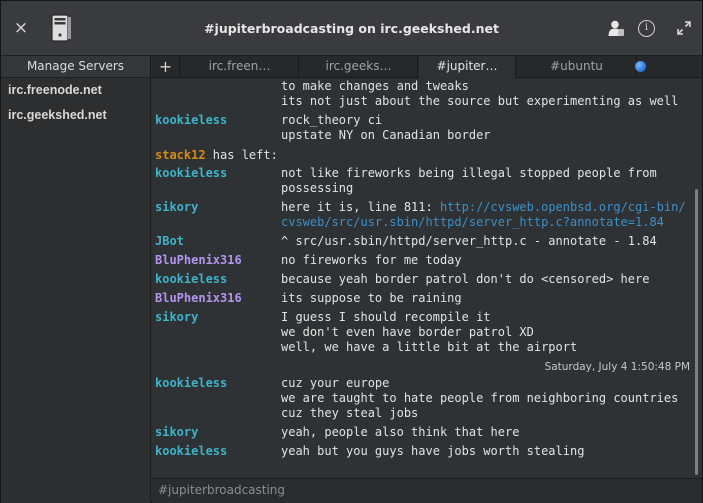 The image size is (703, 503). What do you see at coordinates (166, 67) in the screenshot?
I see `add-tab-button: +` at bounding box center [166, 67].